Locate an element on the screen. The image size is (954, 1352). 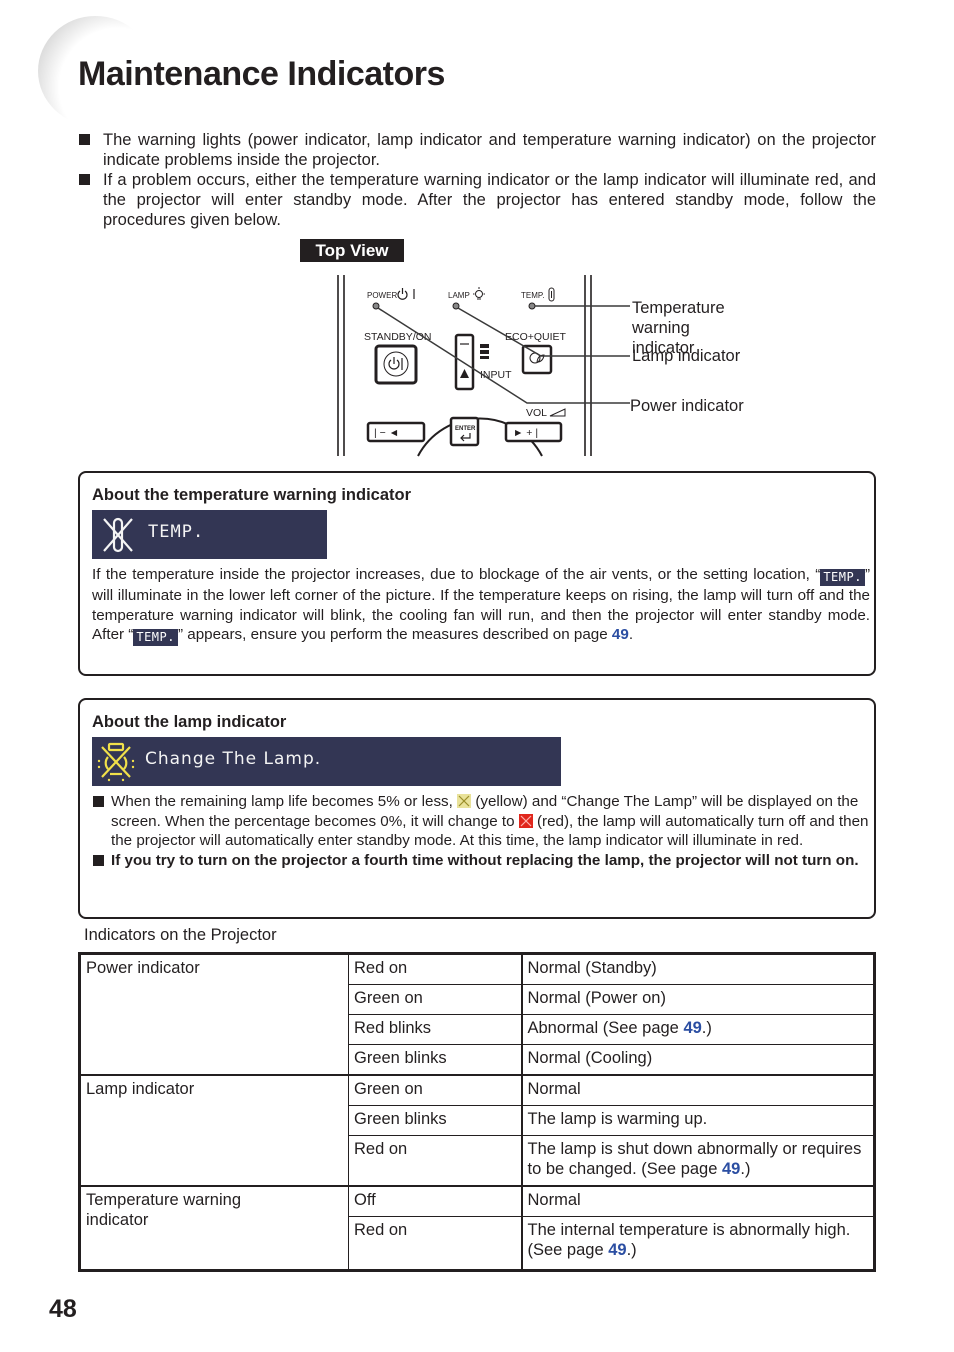
callout-power-indicator: Power indicator is located at coordinates (687, 406).